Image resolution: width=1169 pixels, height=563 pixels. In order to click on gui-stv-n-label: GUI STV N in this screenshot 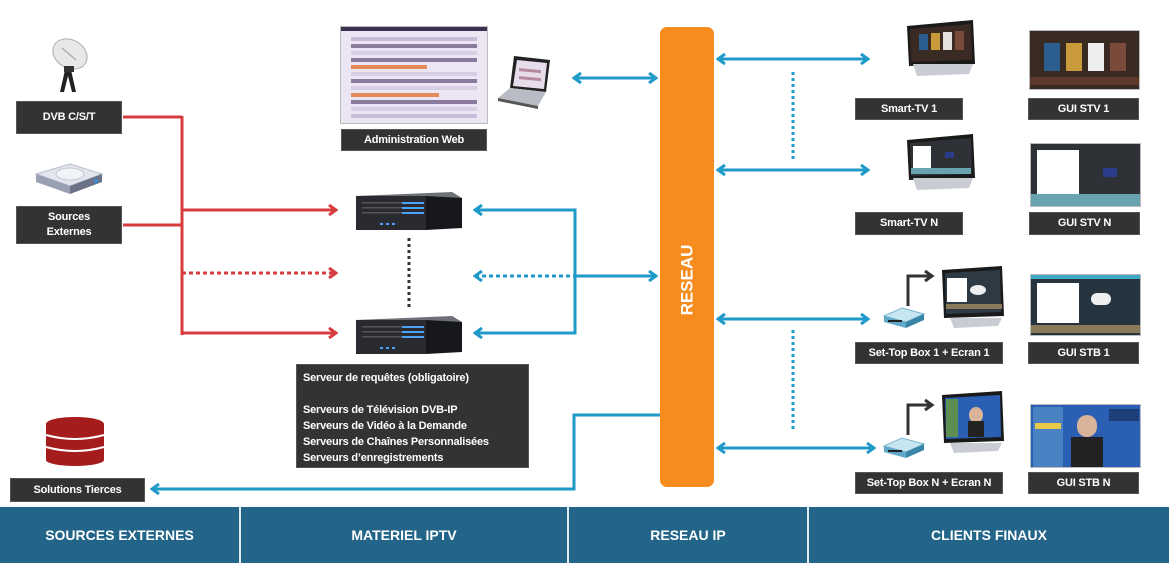, I will do `click(1084, 223)`.